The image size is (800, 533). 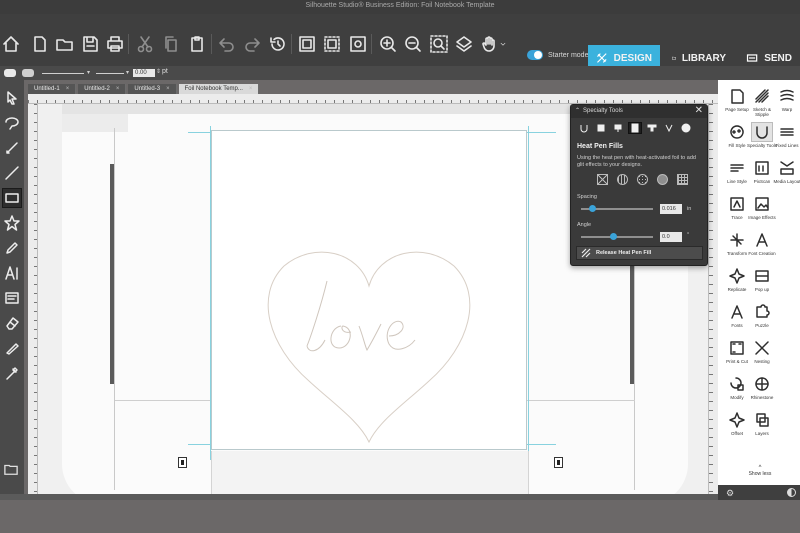 I want to click on history-button, so click(x=278, y=44).